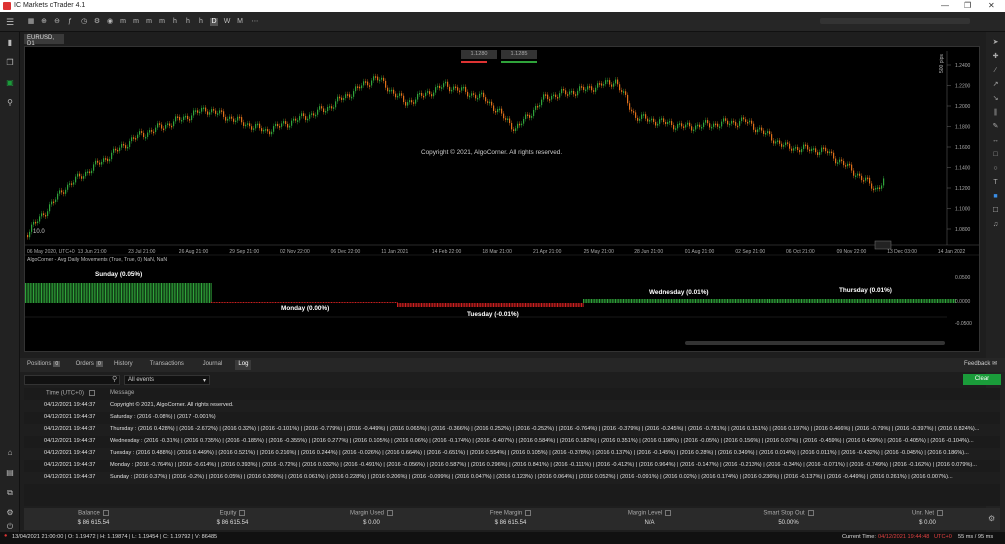 The height and width of the screenshot is (544, 1005). Describe the element at coordinates (167, 380) in the screenshot. I see `event-filter-select: All events ▾` at that location.